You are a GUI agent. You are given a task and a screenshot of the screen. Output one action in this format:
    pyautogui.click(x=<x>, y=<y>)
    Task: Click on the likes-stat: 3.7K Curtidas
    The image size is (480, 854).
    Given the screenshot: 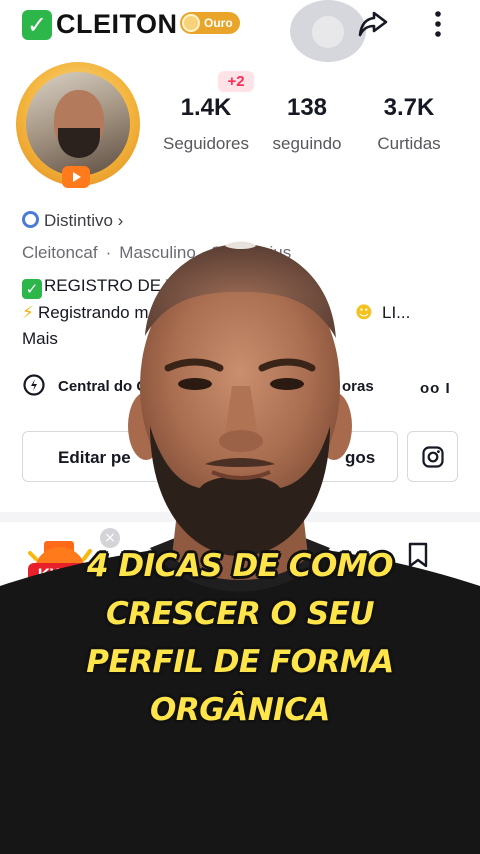 What is the action you would take?
    pyautogui.click(x=409, y=124)
    